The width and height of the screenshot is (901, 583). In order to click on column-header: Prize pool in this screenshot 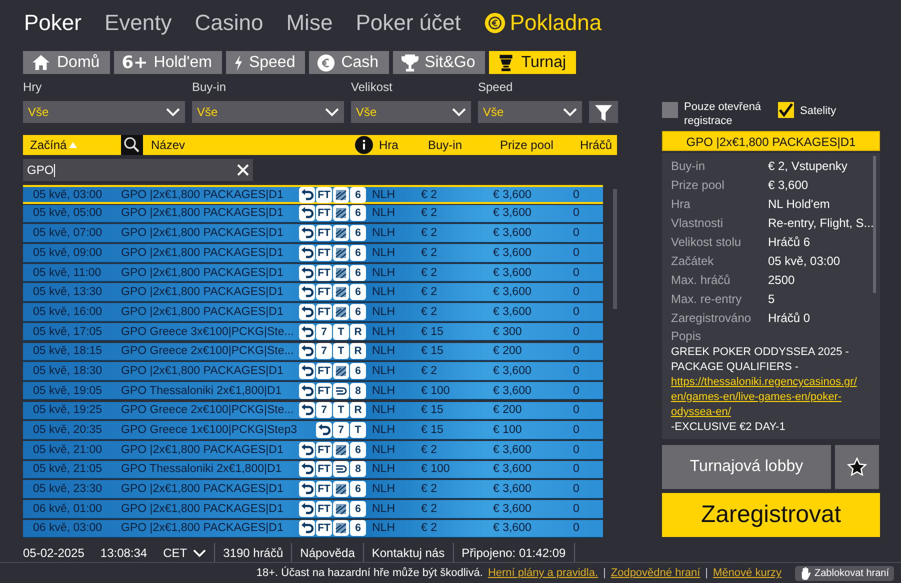, I will do `click(540, 145)`.